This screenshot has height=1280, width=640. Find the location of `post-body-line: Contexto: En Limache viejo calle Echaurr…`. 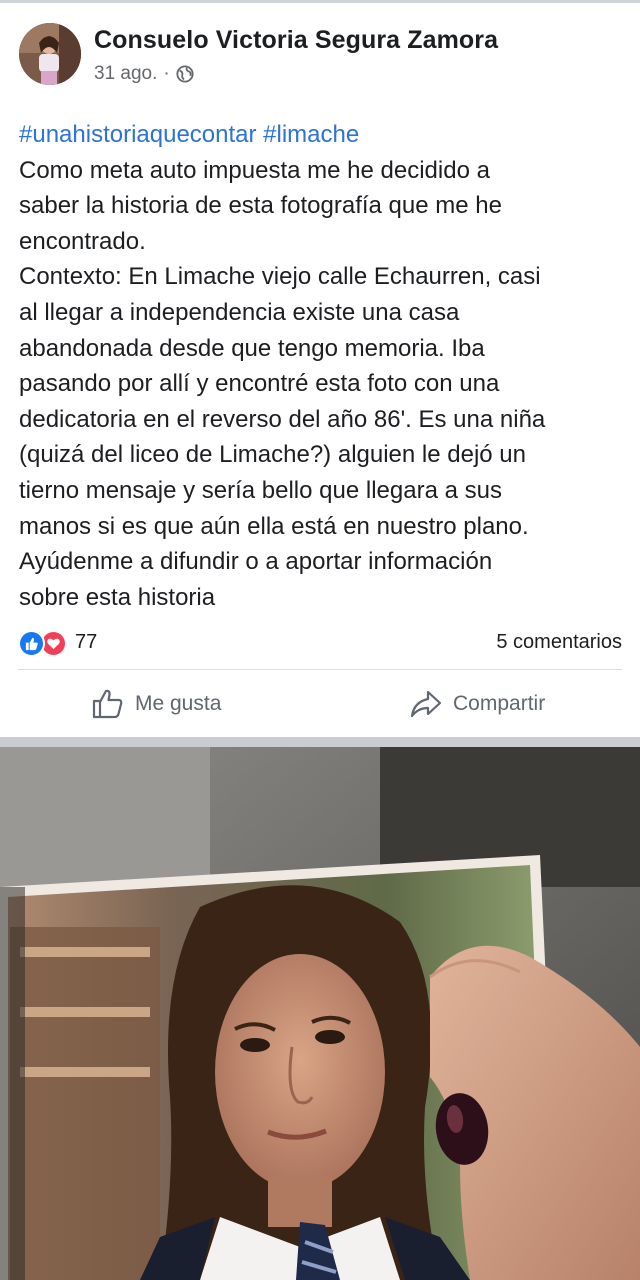

post-body-line: Contexto: En Limache viejo calle Echaurr… is located at coordinates (280, 277).